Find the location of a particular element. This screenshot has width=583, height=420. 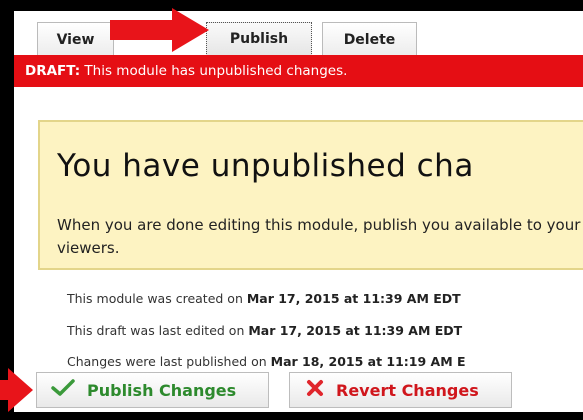

draft-label: DRAFT: is located at coordinates (53, 71).